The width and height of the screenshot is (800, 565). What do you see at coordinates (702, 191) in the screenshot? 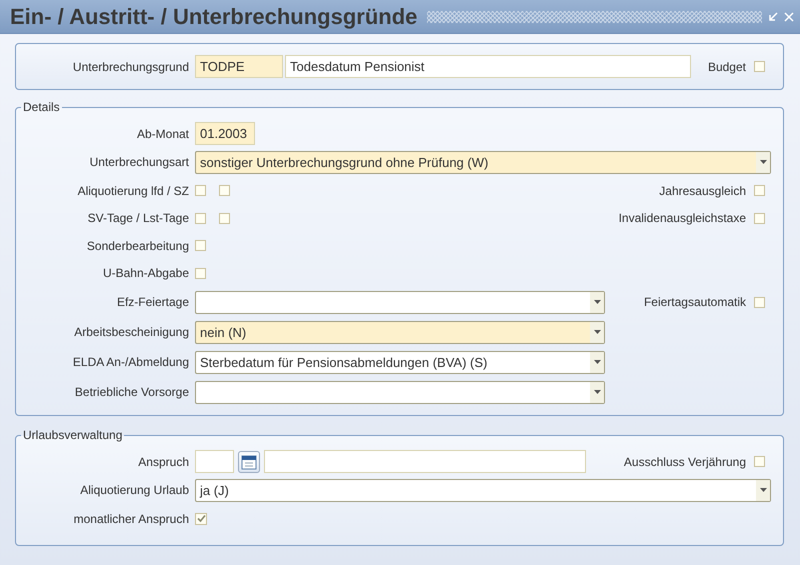
I see `field-label: Jahresausgleich` at bounding box center [702, 191].